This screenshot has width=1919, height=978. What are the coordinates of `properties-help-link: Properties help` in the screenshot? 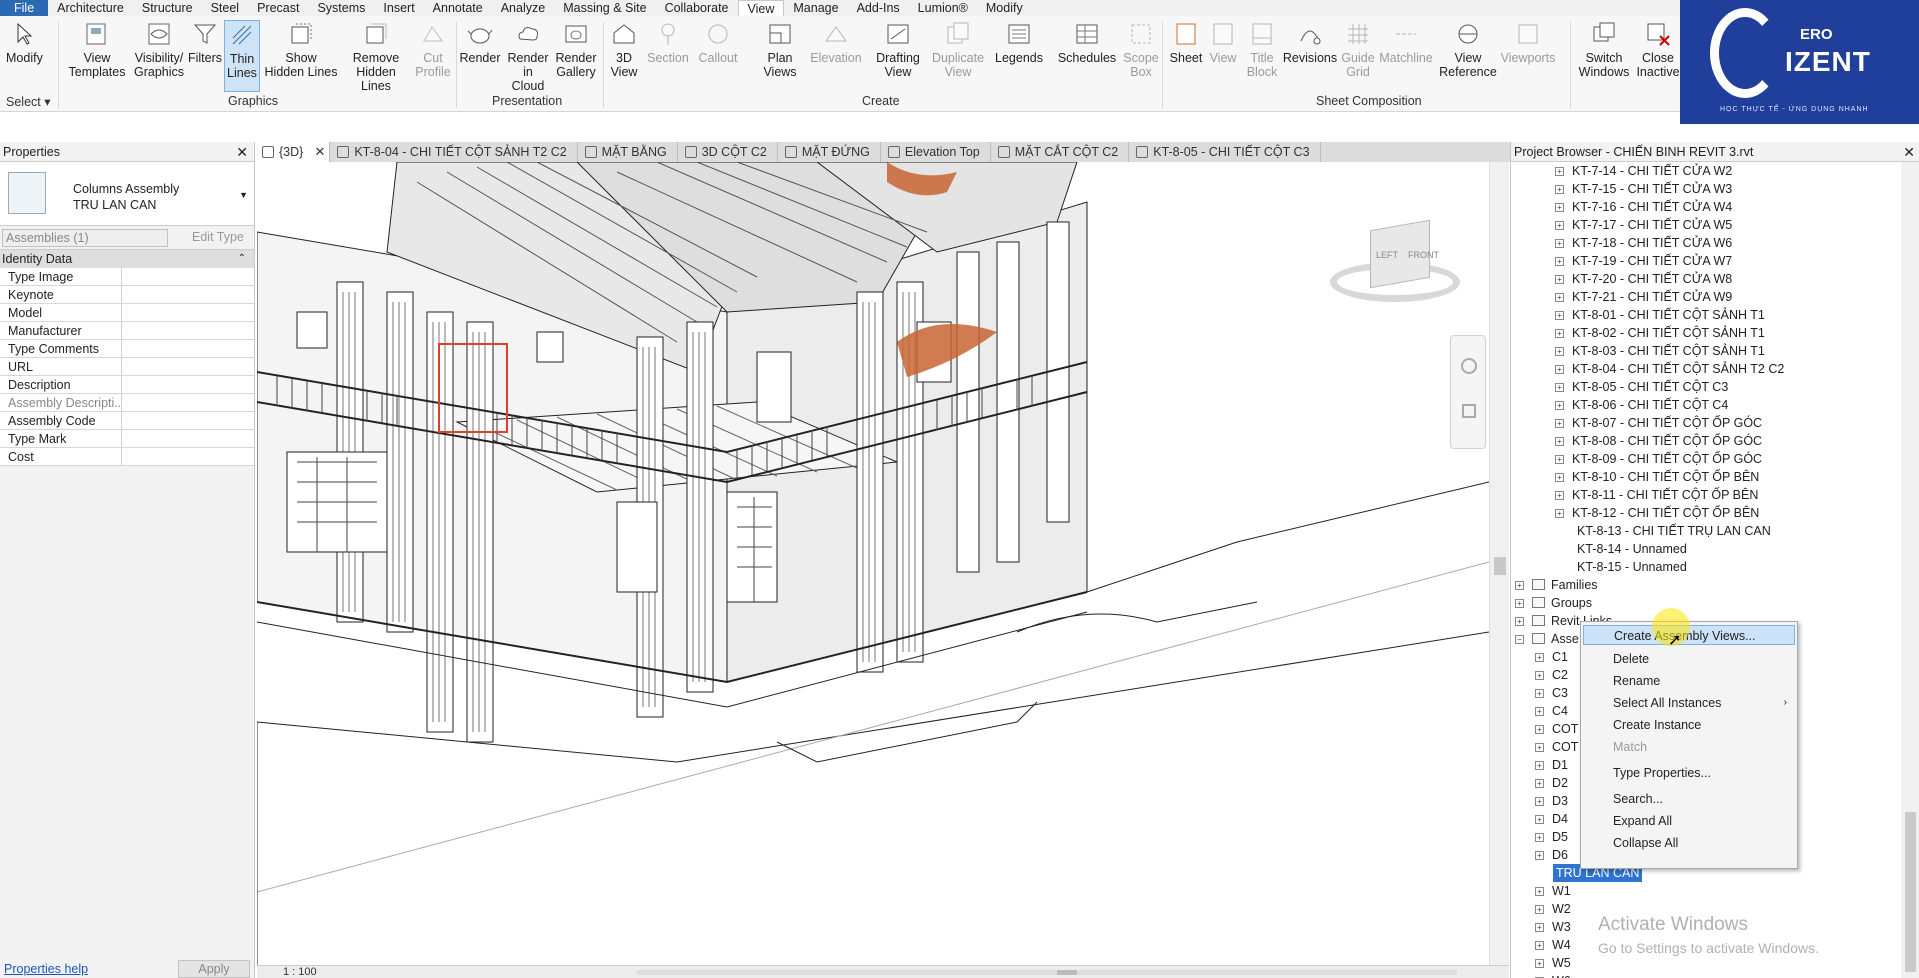 It's located at (46, 969).